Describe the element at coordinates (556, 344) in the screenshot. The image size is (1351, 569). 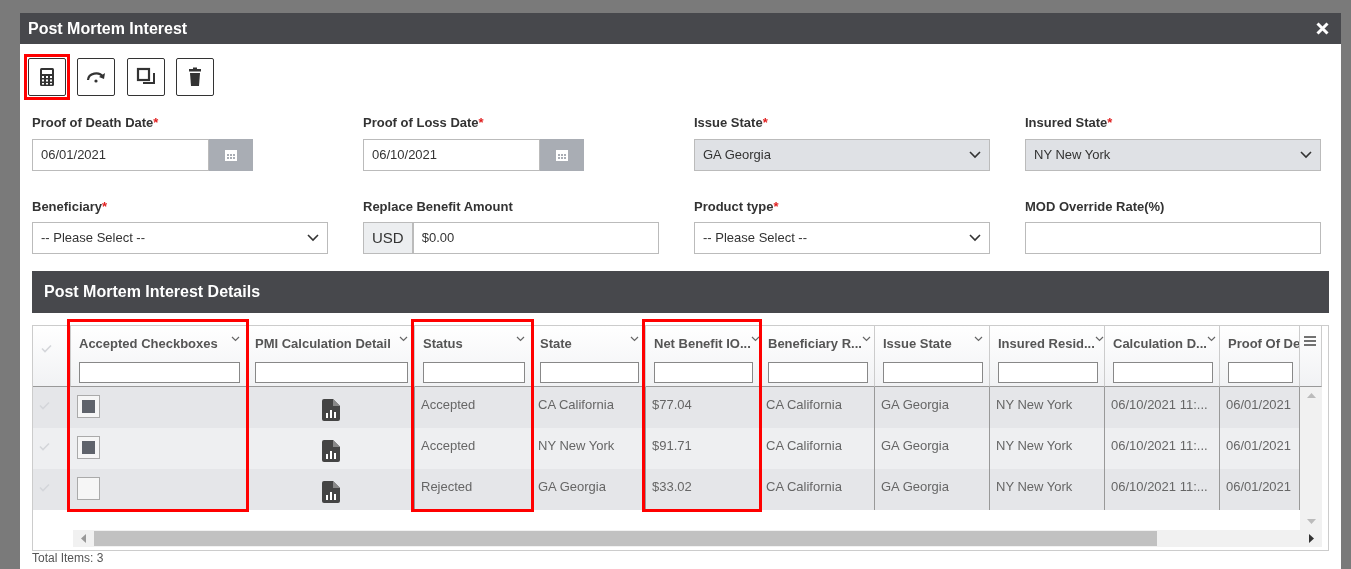
I see `column-header: State` at that location.